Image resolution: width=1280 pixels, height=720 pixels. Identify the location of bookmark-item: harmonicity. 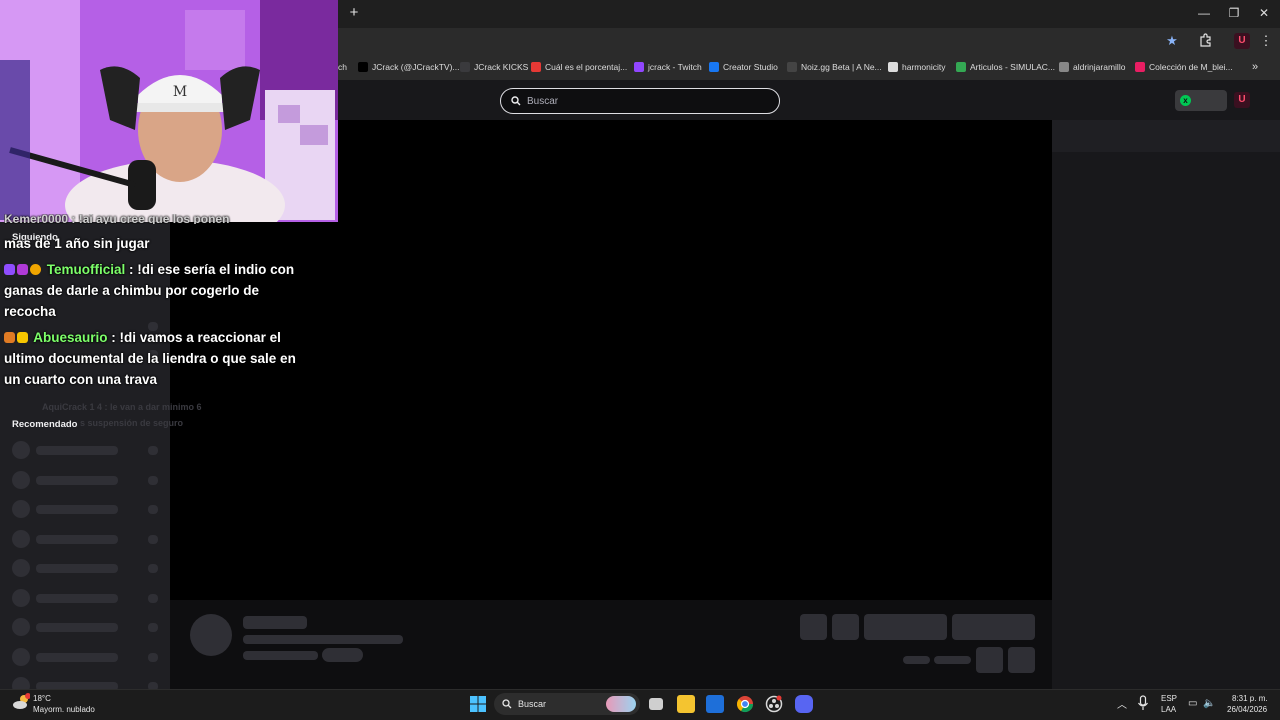
(916, 67).